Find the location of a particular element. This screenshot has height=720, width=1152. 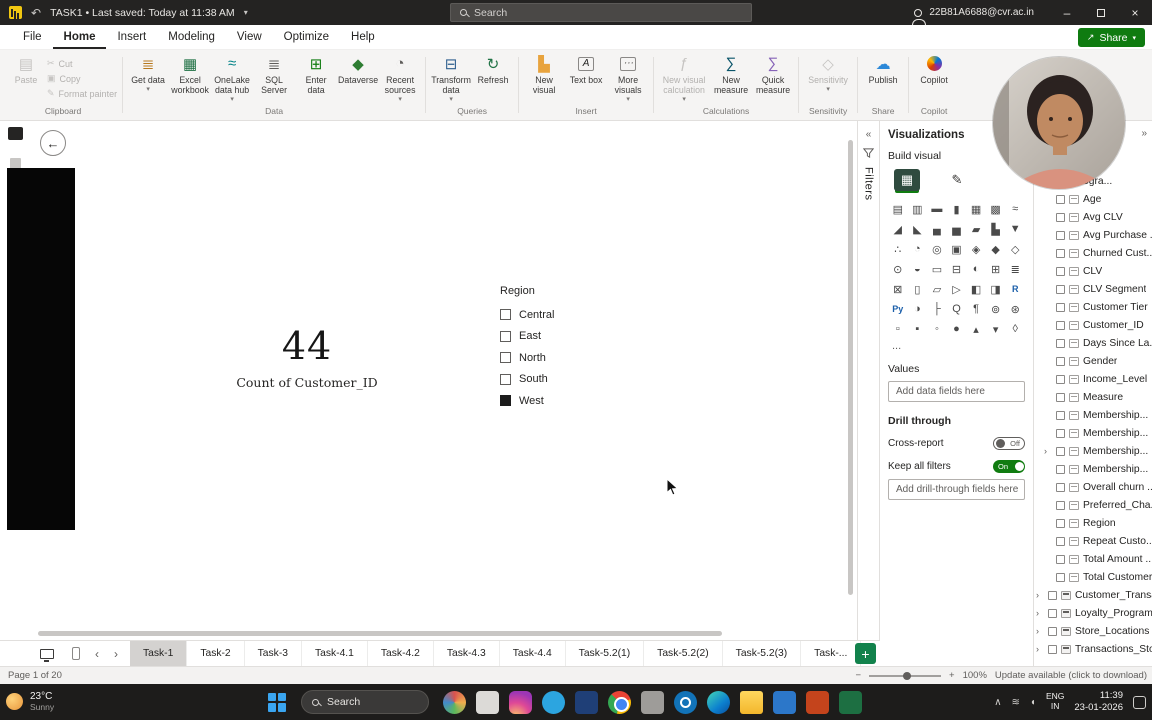

mobile-view-icon is located at coordinates (76, 653).